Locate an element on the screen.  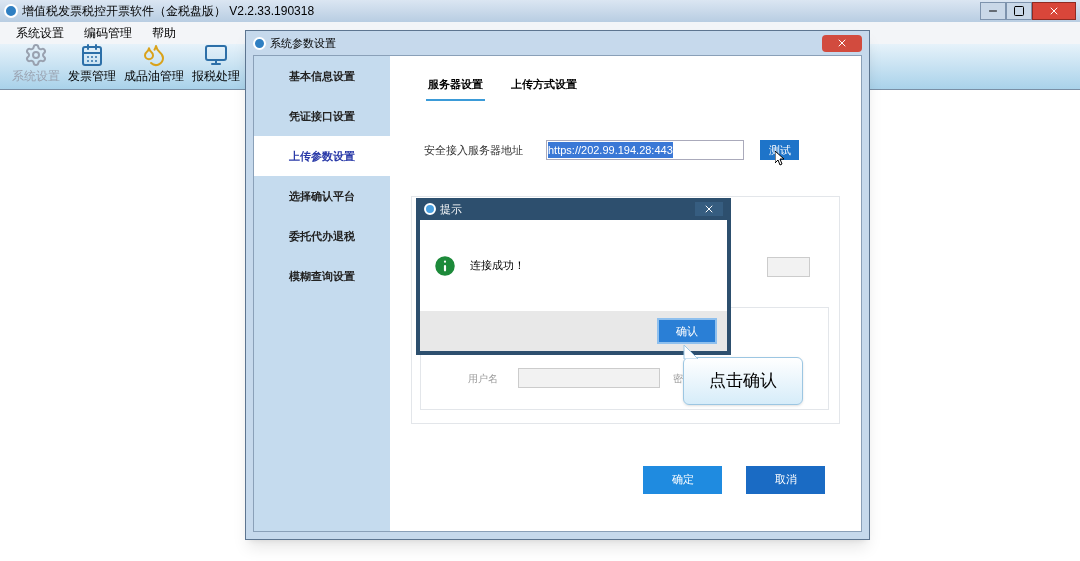
maximize-button is located at coordinates (1019, 11).